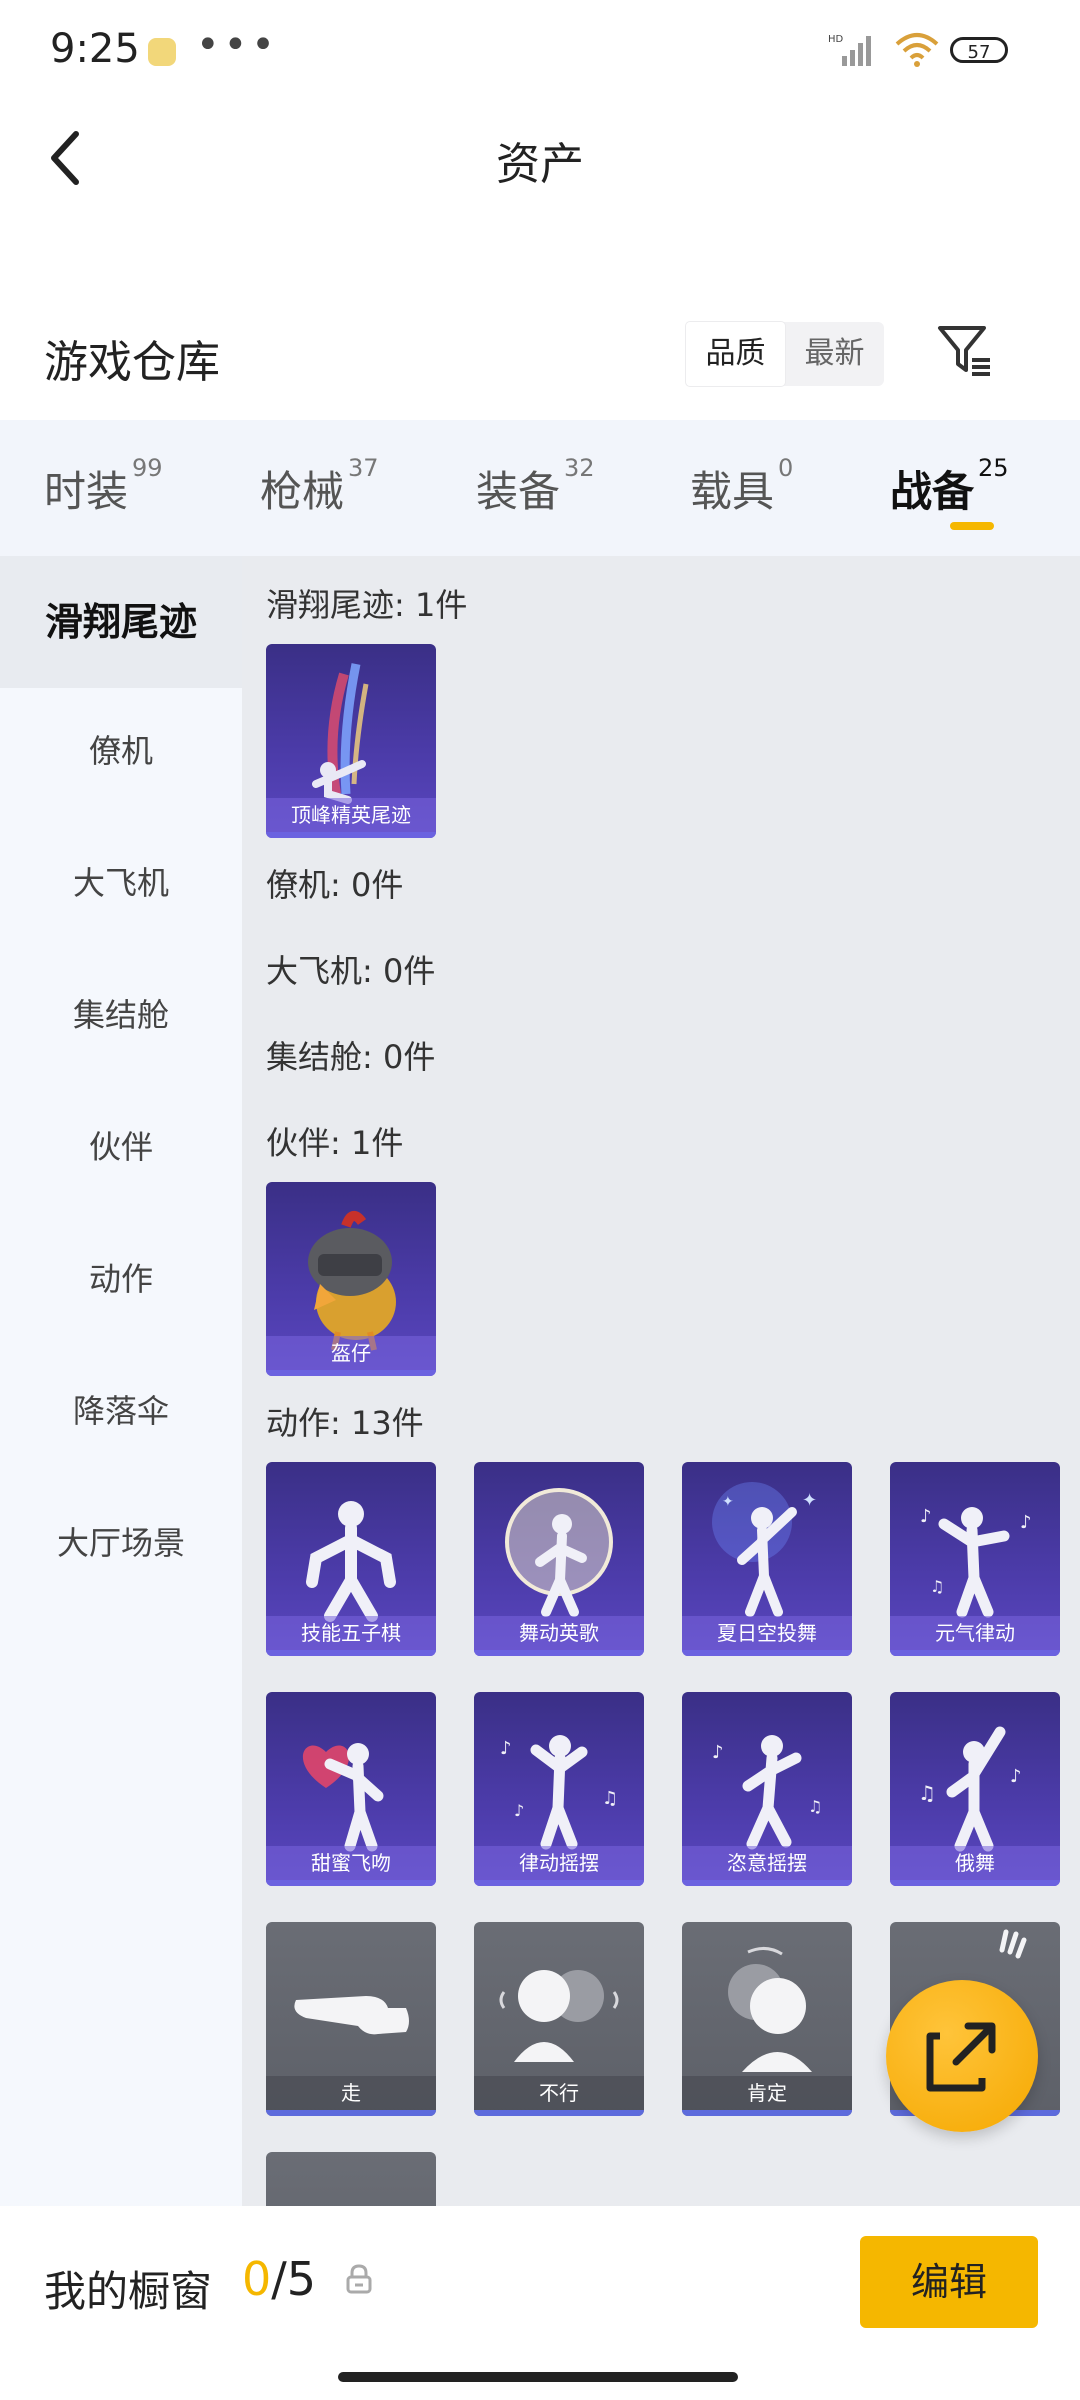  I want to click on item-card: 走, so click(351, 2019).